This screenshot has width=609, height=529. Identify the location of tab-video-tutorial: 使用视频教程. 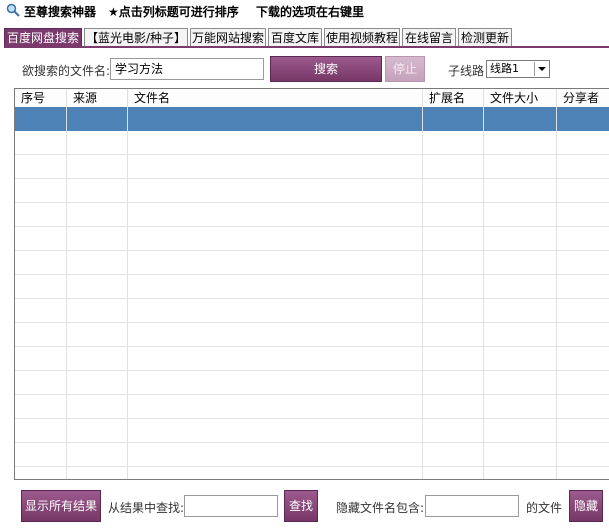
(362, 37).